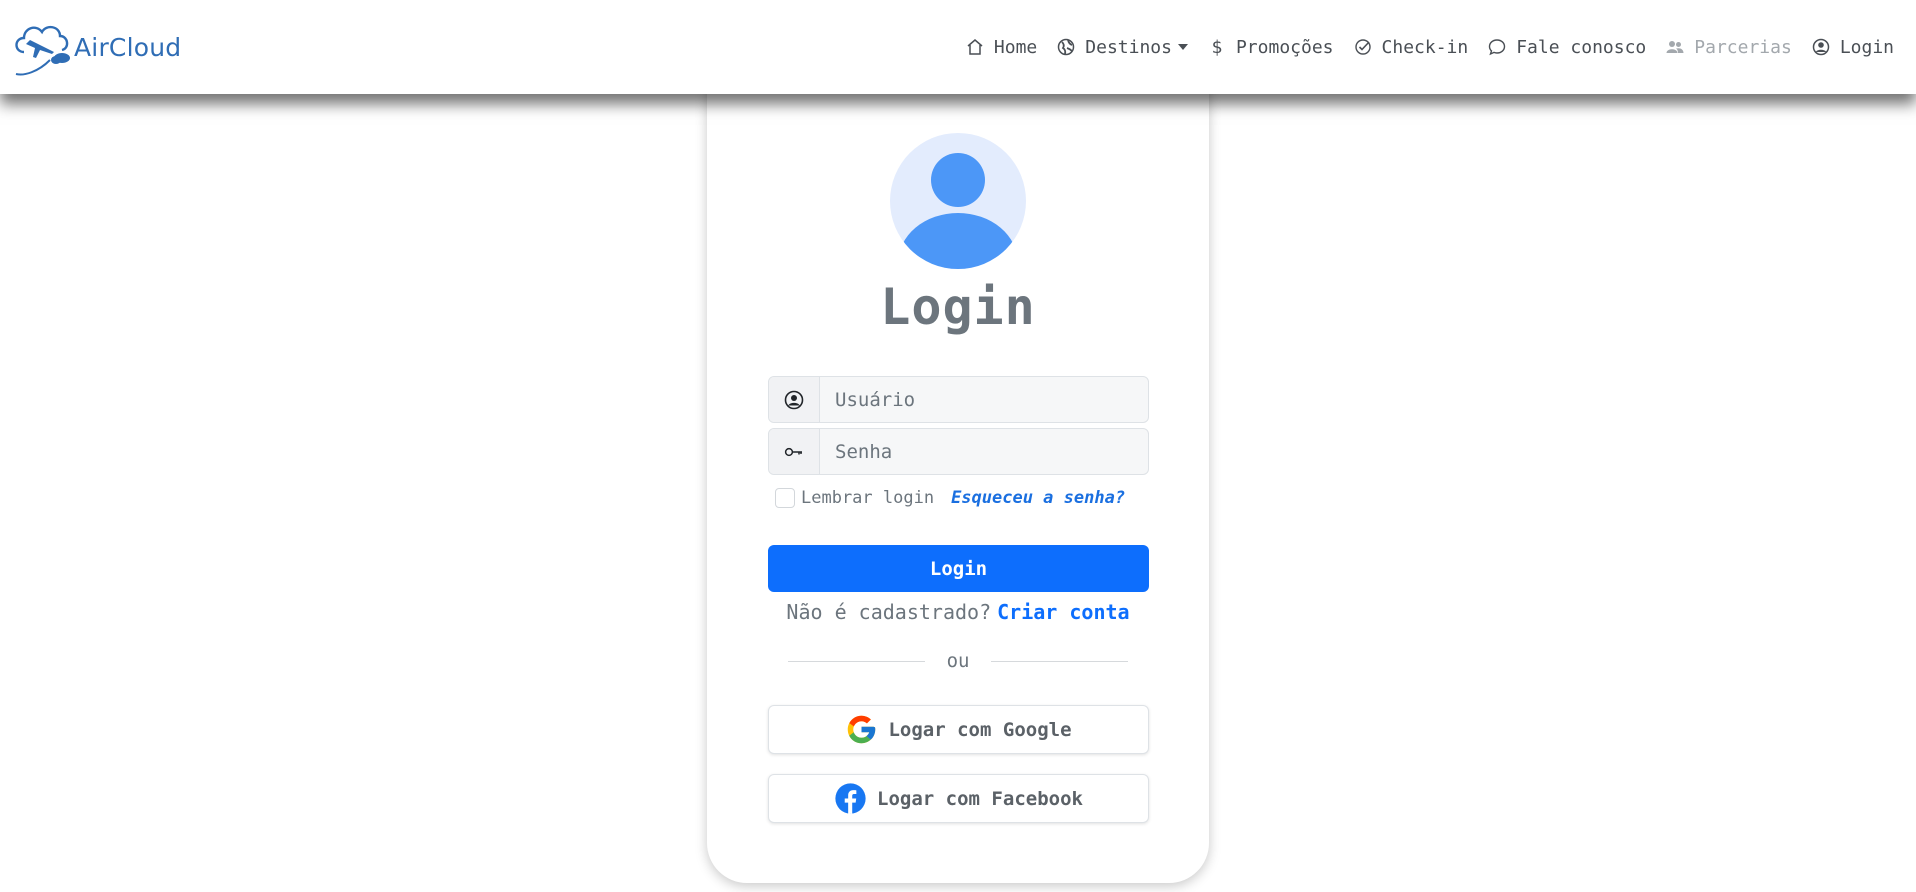 The width and height of the screenshot is (1916, 892). What do you see at coordinates (862, 729) in the screenshot?
I see `google-icon` at bounding box center [862, 729].